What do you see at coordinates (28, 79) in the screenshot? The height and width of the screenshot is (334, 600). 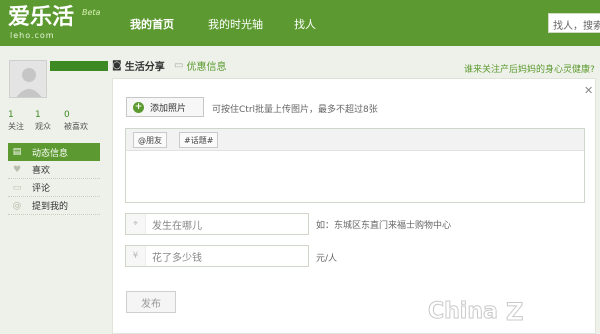 I see `avatar` at bounding box center [28, 79].